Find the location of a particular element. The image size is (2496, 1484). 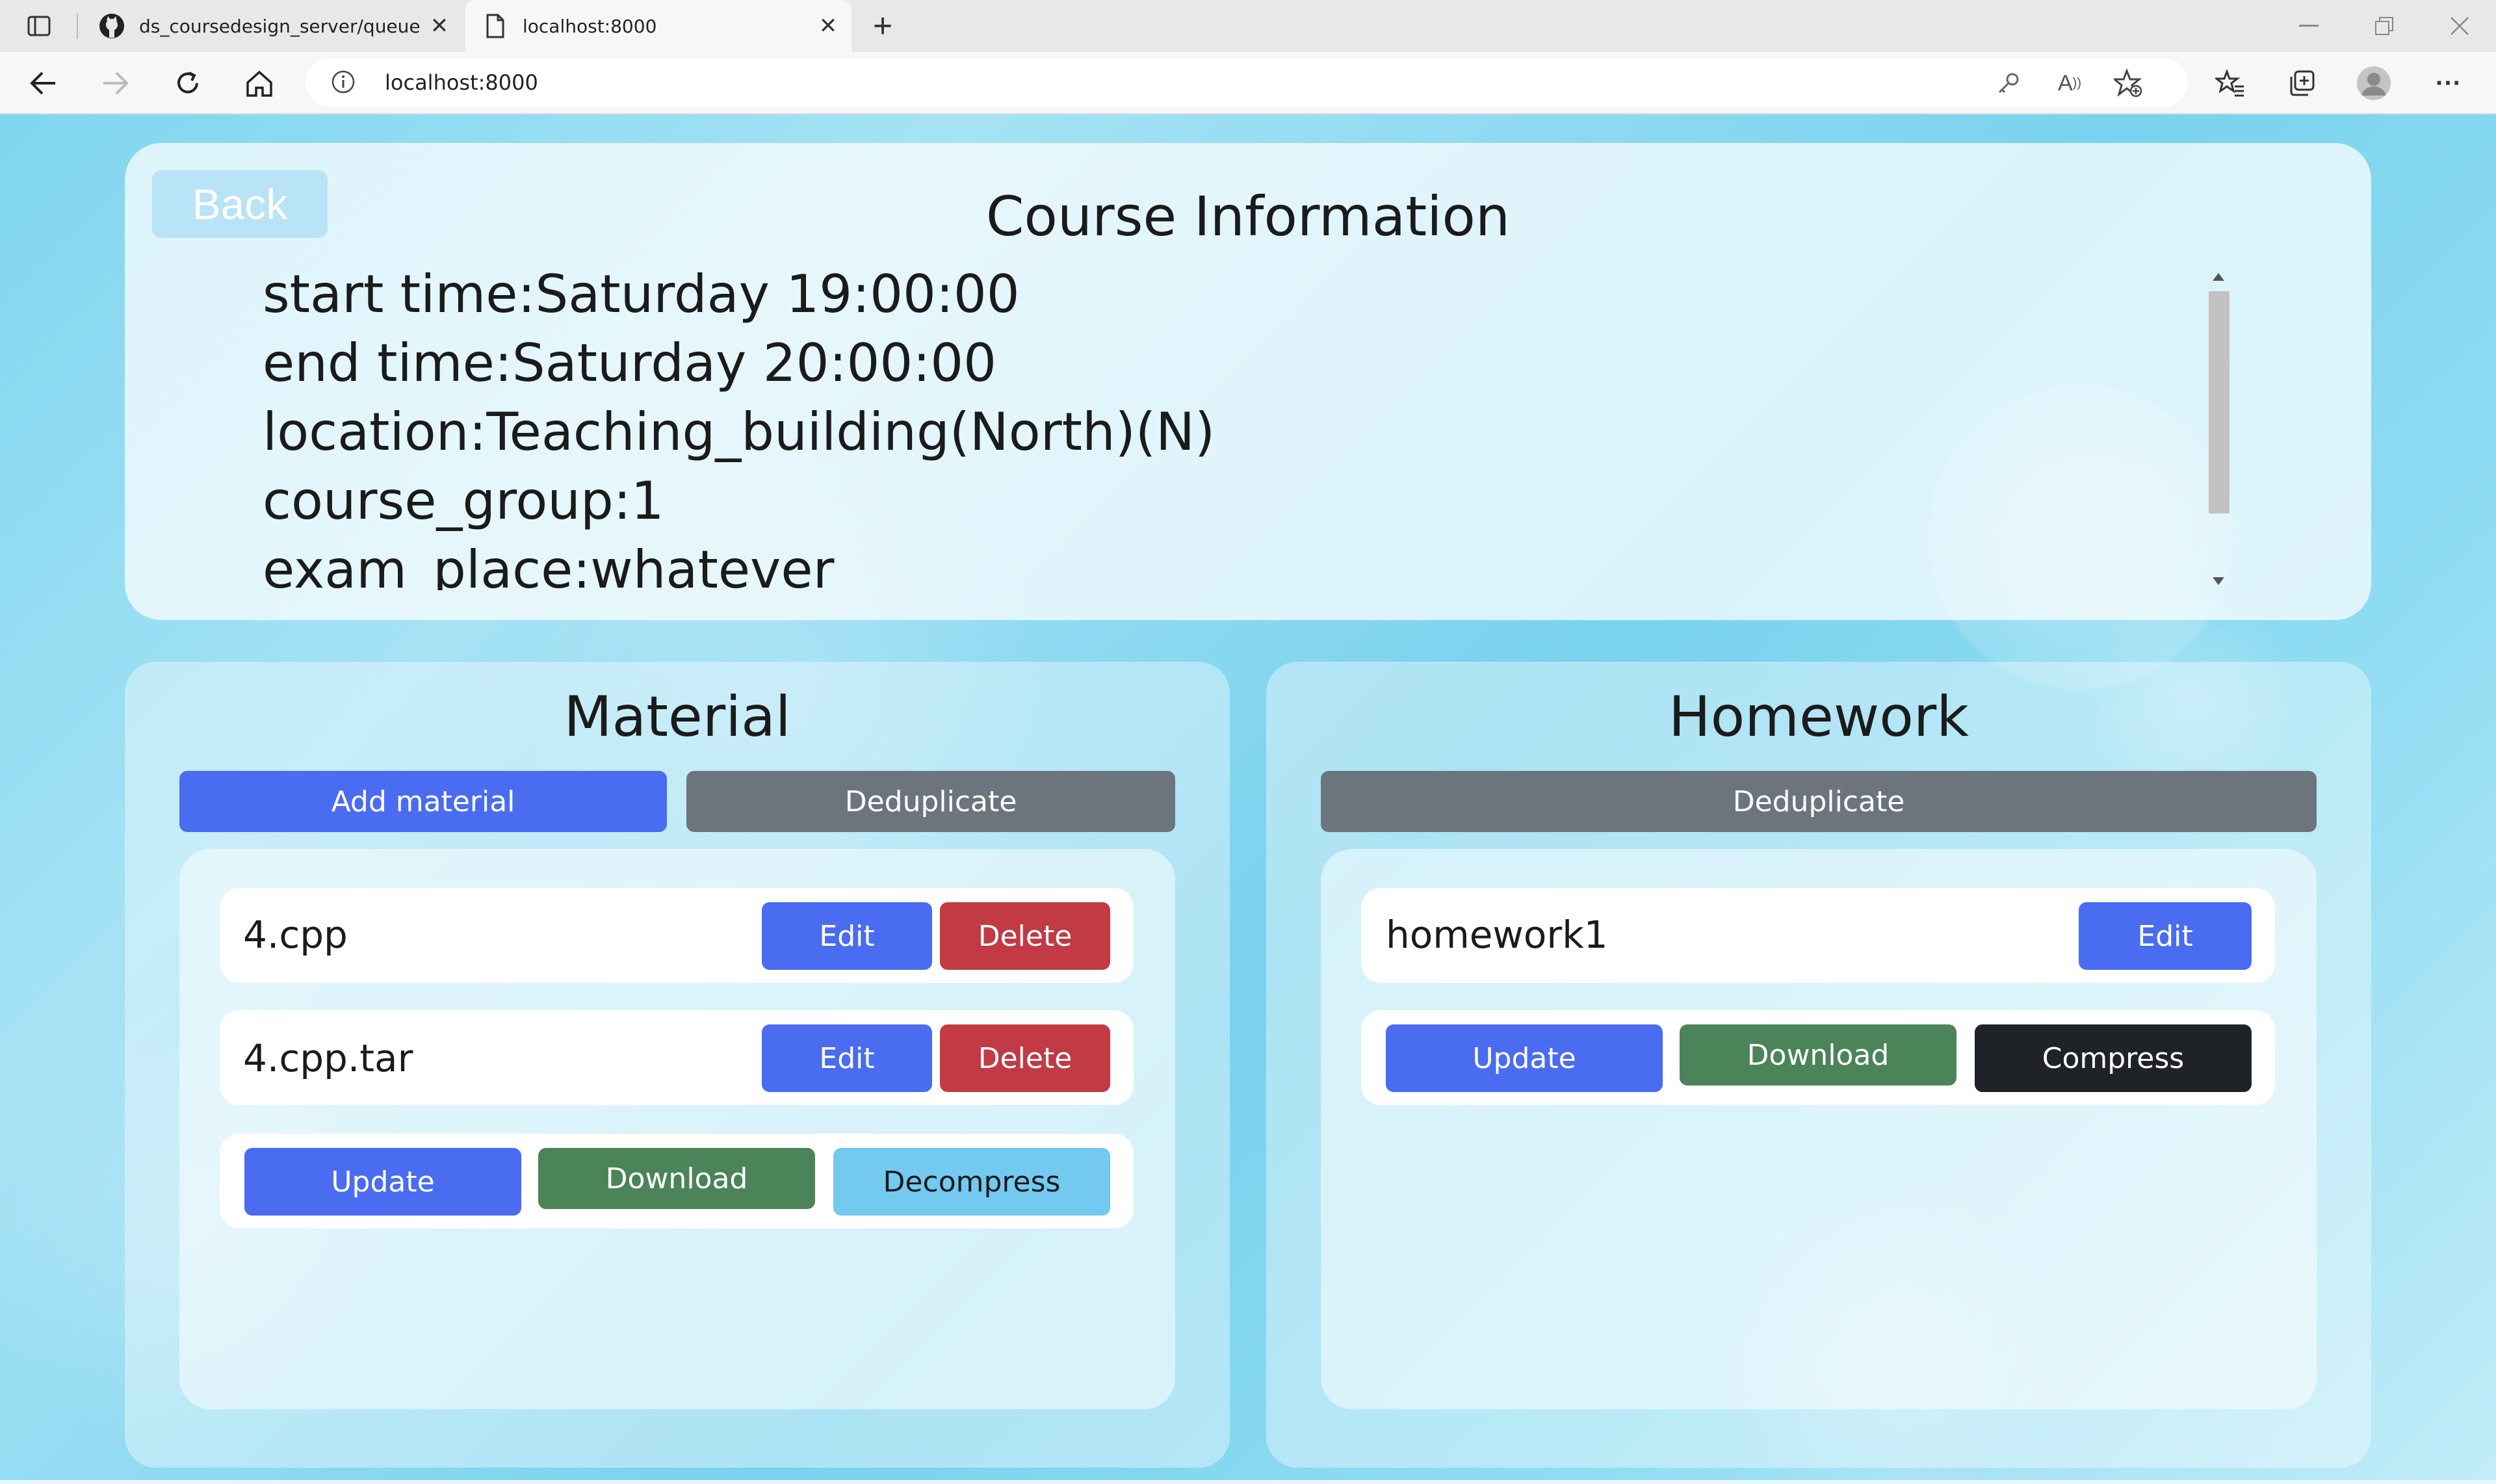

close-window-icon is located at coordinates (2459, 26).